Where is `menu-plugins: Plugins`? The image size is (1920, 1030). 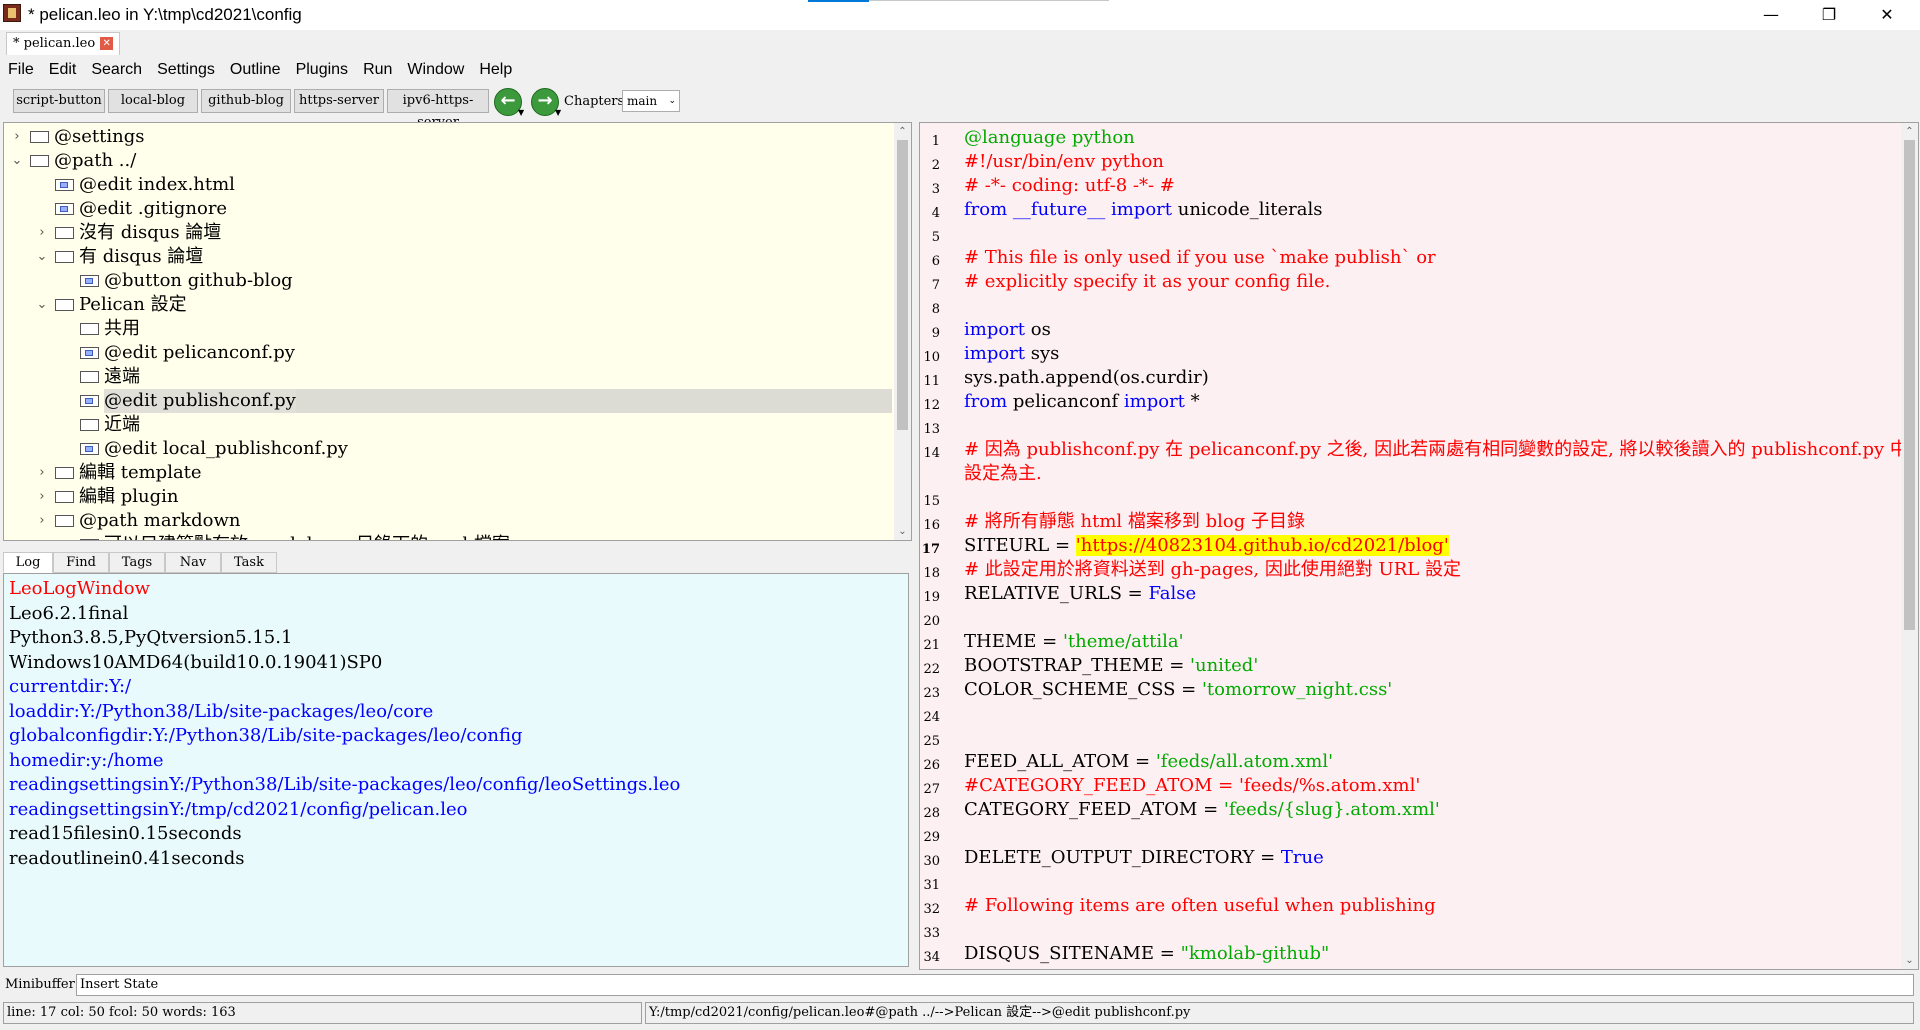 menu-plugins: Plugins is located at coordinates (321, 69).